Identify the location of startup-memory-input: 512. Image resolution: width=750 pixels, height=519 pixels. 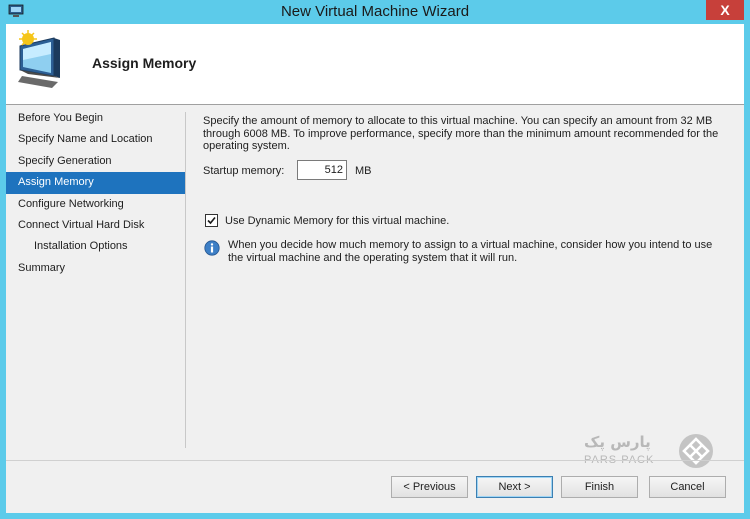
(322, 170).